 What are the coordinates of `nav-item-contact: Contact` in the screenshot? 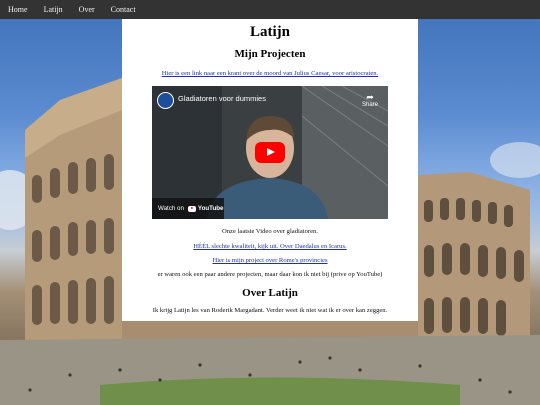 It's located at (123, 9).